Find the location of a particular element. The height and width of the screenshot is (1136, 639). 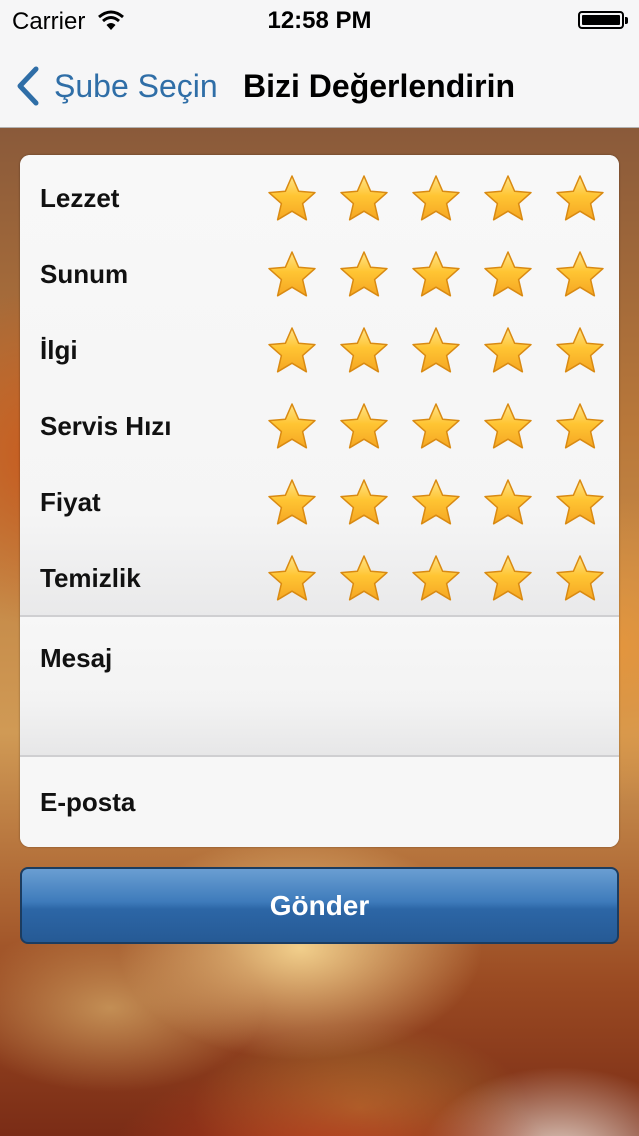

rating-label: Lezzet is located at coordinates (80, 198).